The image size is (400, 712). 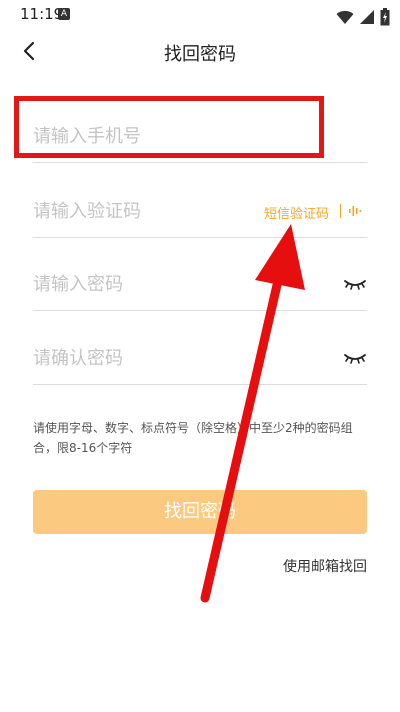 I want to click on battery-icon, so click(x=385, y=16).